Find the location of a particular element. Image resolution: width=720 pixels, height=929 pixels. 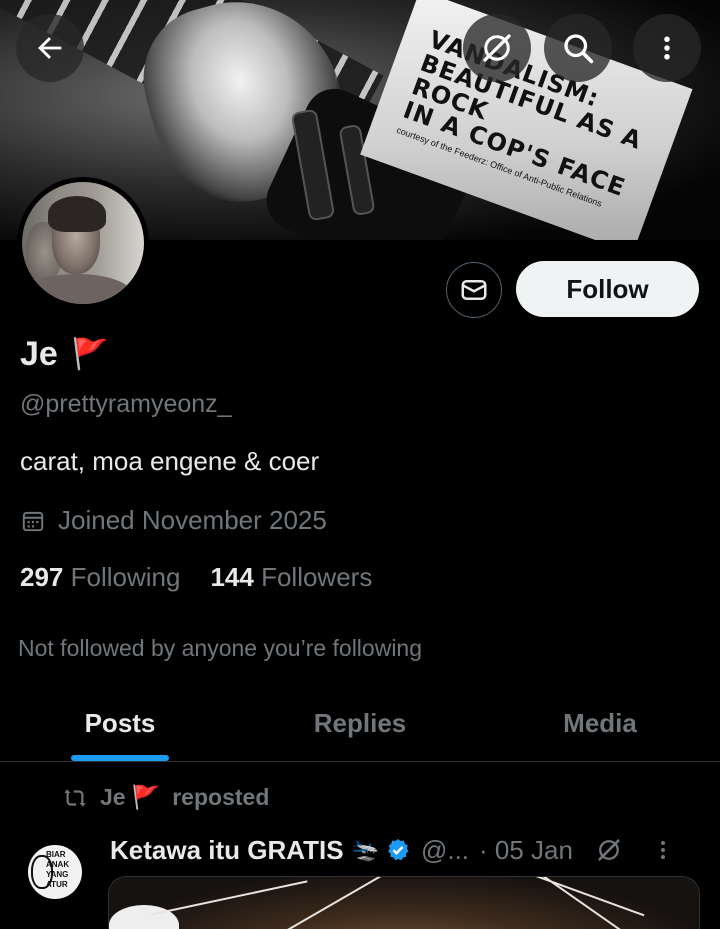

post-author-name: Ketawa itu GRATIS is located at coordinates (227, 850).